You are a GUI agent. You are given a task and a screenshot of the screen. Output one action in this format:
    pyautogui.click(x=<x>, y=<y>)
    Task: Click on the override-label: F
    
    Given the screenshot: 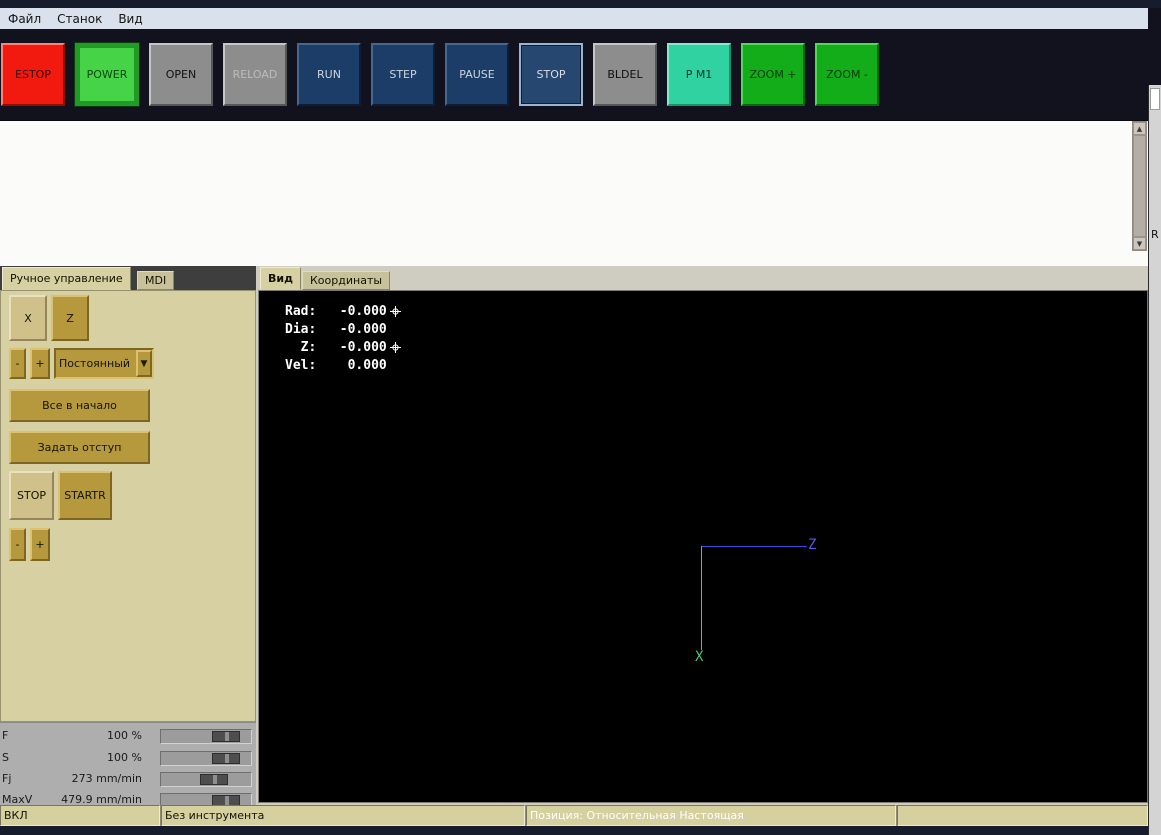 What is the action you would take?
    pyautogui.click(x=5, y=735)
    